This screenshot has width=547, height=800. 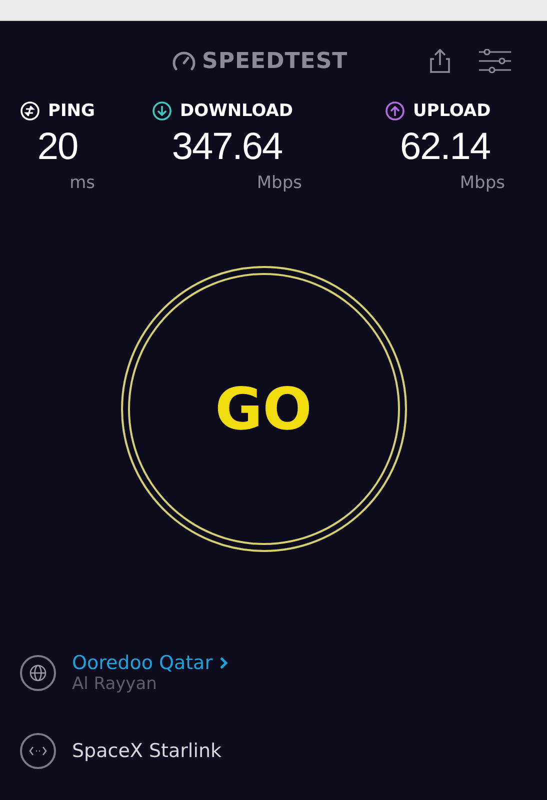 I want to click on provider-link: Ooredoo Qatar, so click(x=150, y=663).